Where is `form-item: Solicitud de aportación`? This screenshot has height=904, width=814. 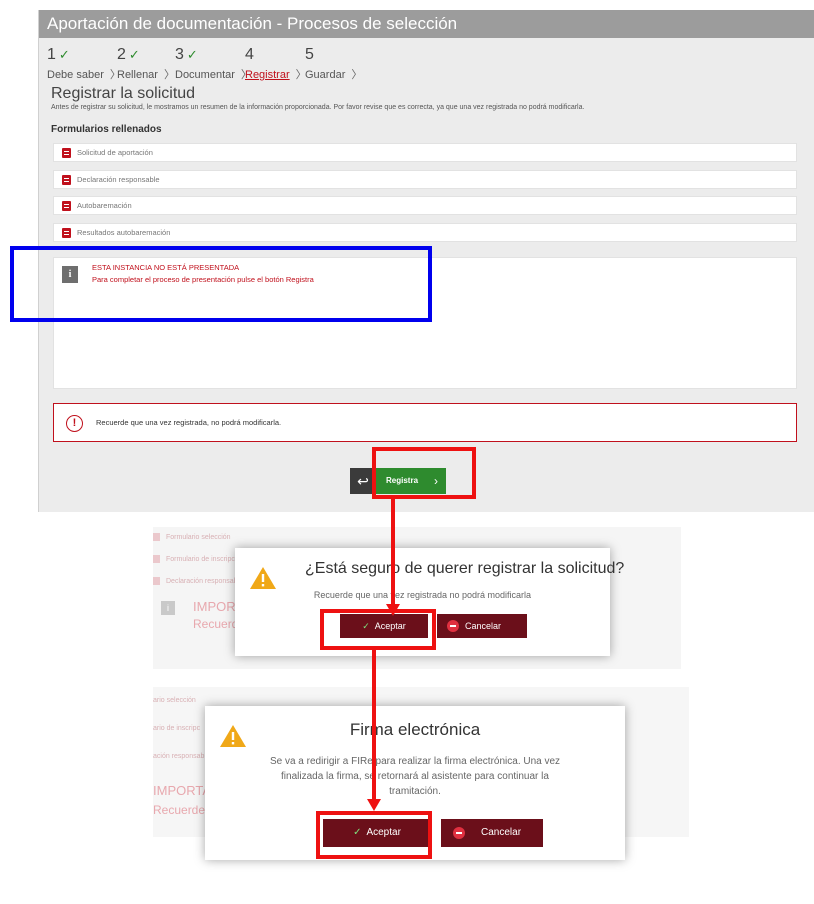
form-item: Solicitud de aportación is located at coordinates (425, 152).